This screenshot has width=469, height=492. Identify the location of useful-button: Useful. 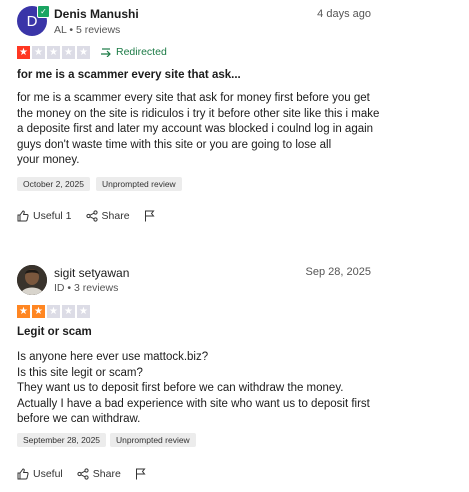
(40, 474).